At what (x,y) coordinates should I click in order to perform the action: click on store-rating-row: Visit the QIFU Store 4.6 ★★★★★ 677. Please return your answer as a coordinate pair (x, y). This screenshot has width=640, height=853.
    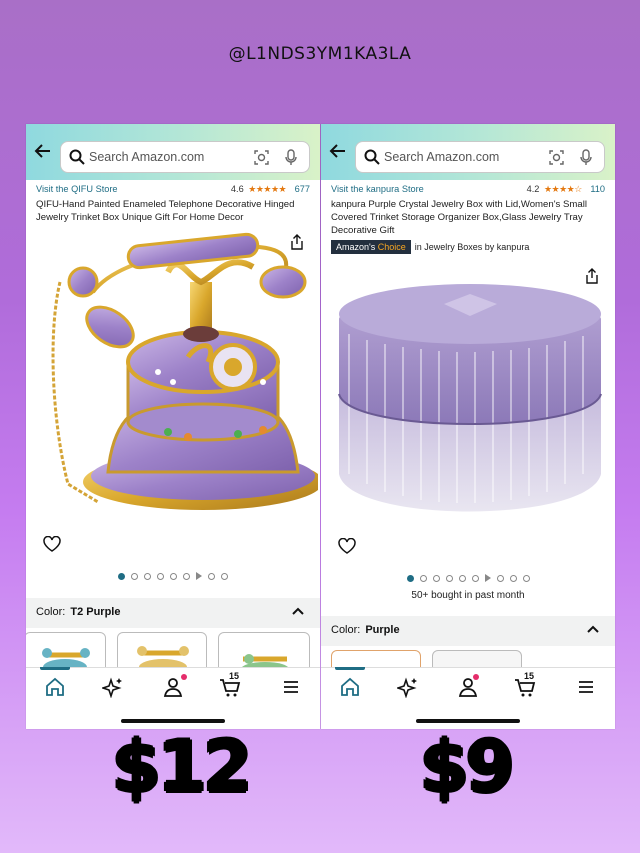
    Looking at the image, I should click on (173, 191).